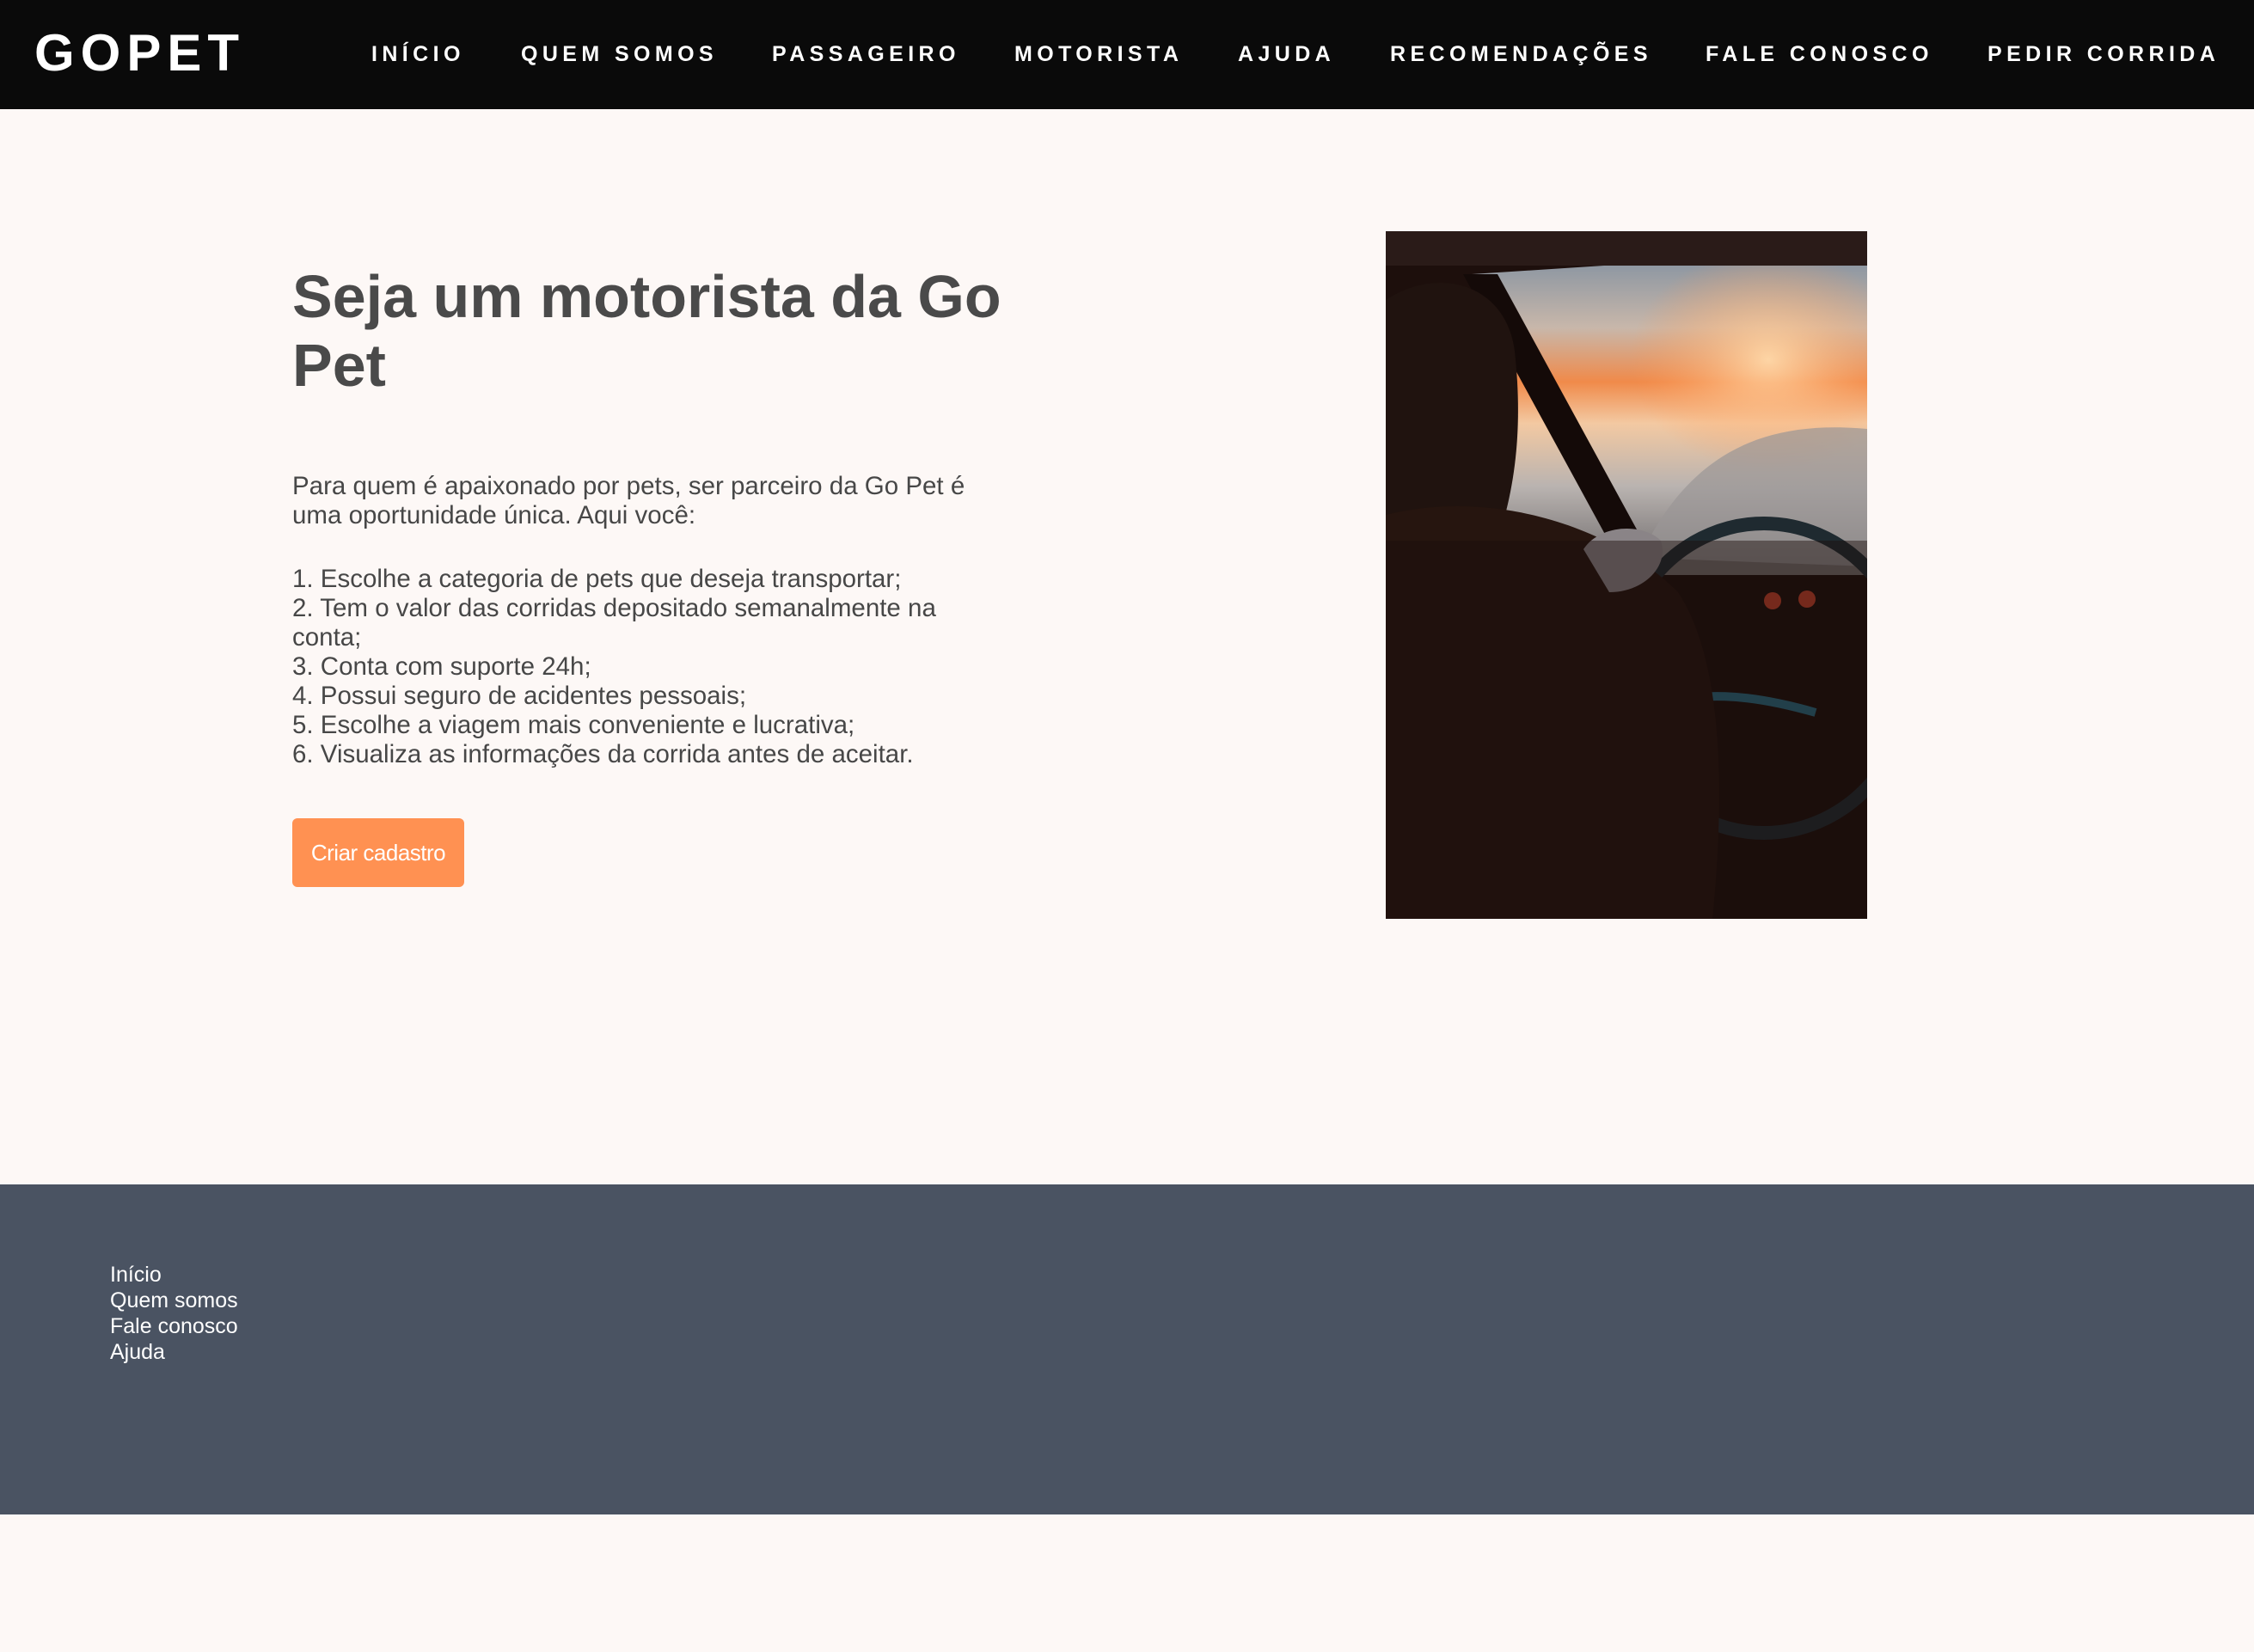 This screenshot has height=1652, width=2254. I want to click on list-item: 3. Conta com suporte 24h;, so click(441, 666).